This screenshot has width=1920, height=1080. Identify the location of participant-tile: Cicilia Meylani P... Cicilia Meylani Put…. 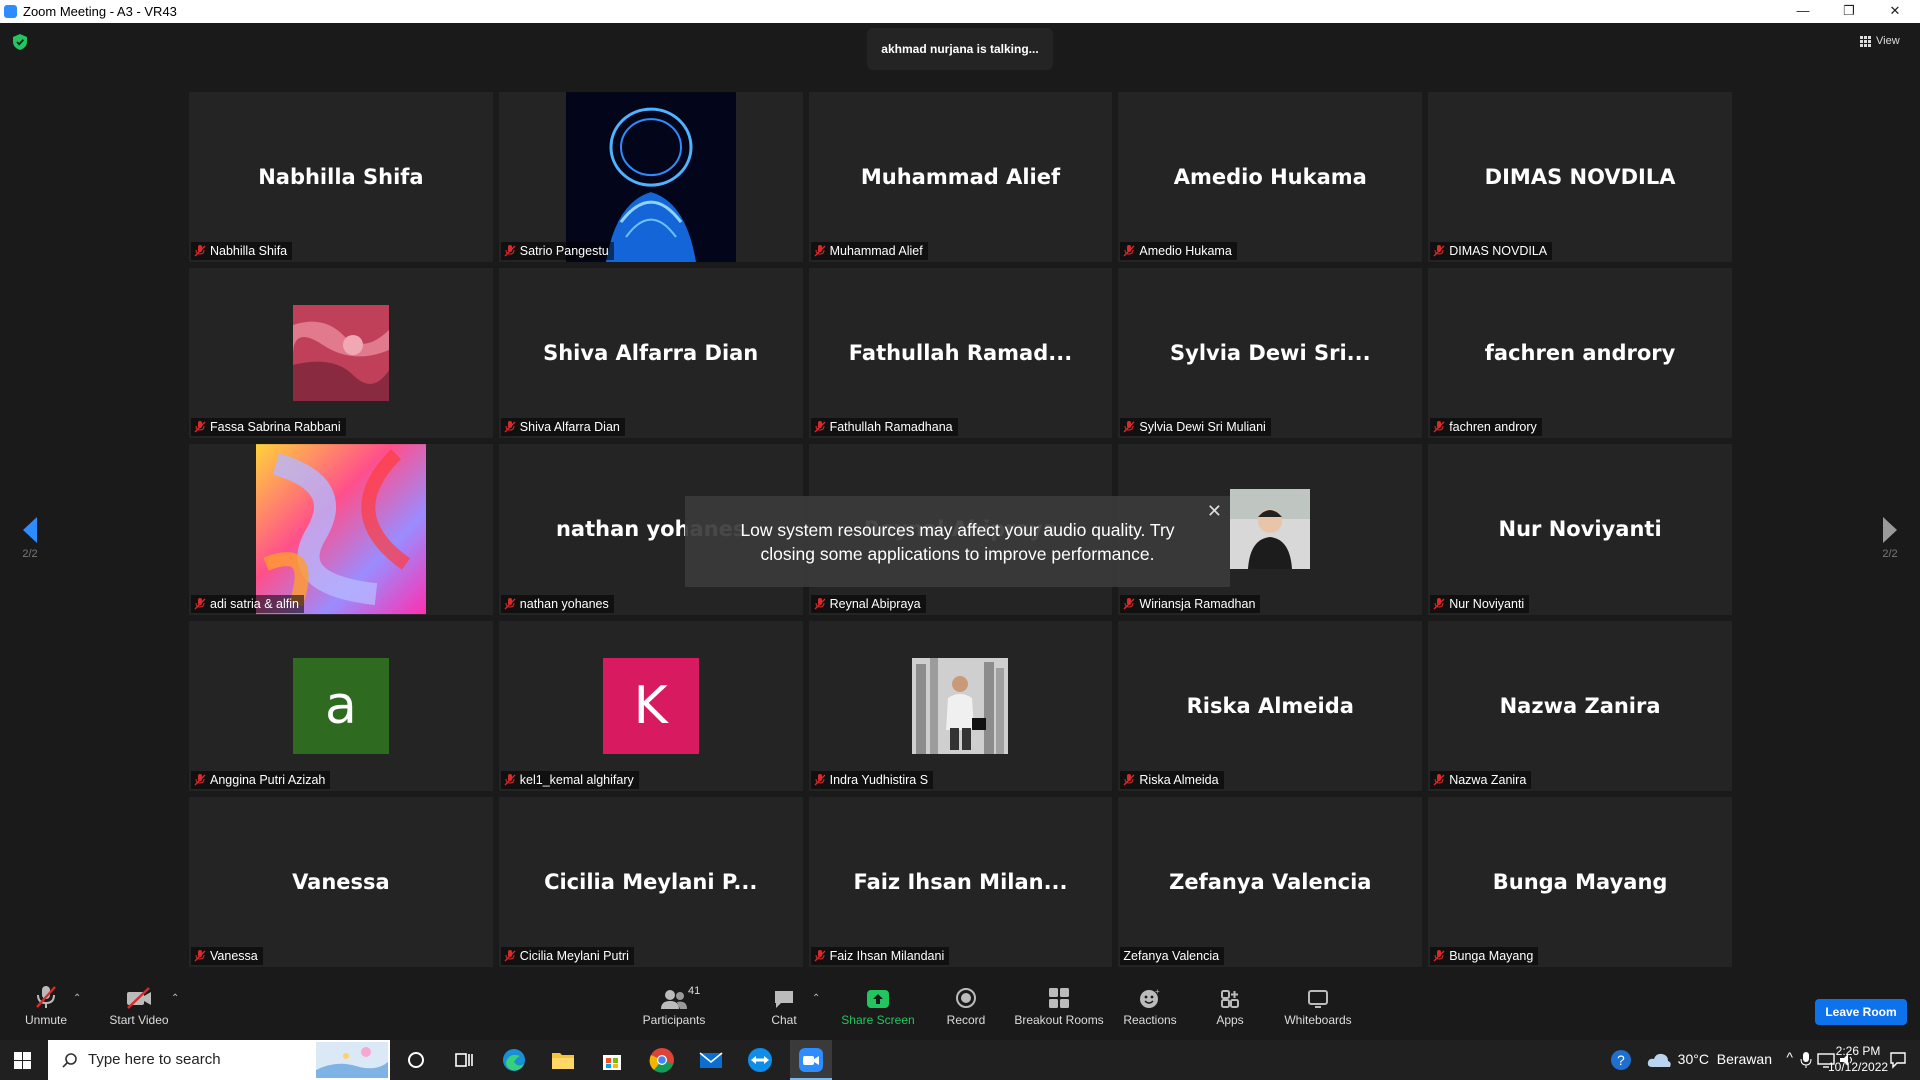
(650, 881).